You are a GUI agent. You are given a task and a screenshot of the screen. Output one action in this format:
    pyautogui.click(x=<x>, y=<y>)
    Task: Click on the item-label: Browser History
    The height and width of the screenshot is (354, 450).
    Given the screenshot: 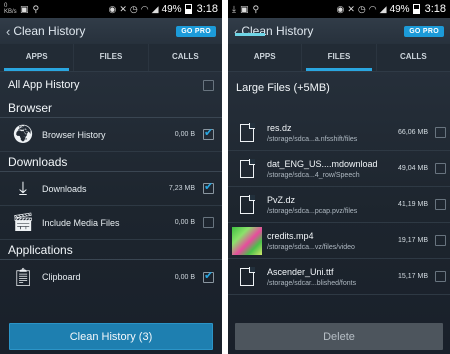 What is the action you would take?
    pyautogui.click(x=74, y=134)
    